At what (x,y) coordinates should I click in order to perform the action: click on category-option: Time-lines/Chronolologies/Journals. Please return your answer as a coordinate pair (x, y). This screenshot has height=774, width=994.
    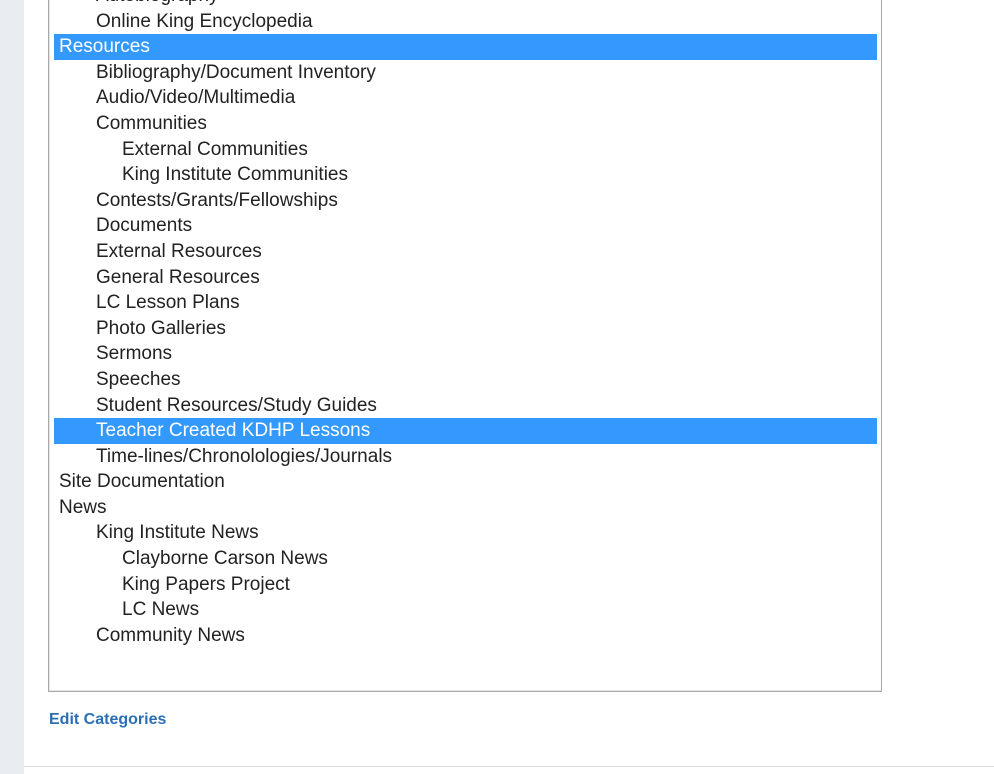
    Looking at the image, I should click on (465, 457).